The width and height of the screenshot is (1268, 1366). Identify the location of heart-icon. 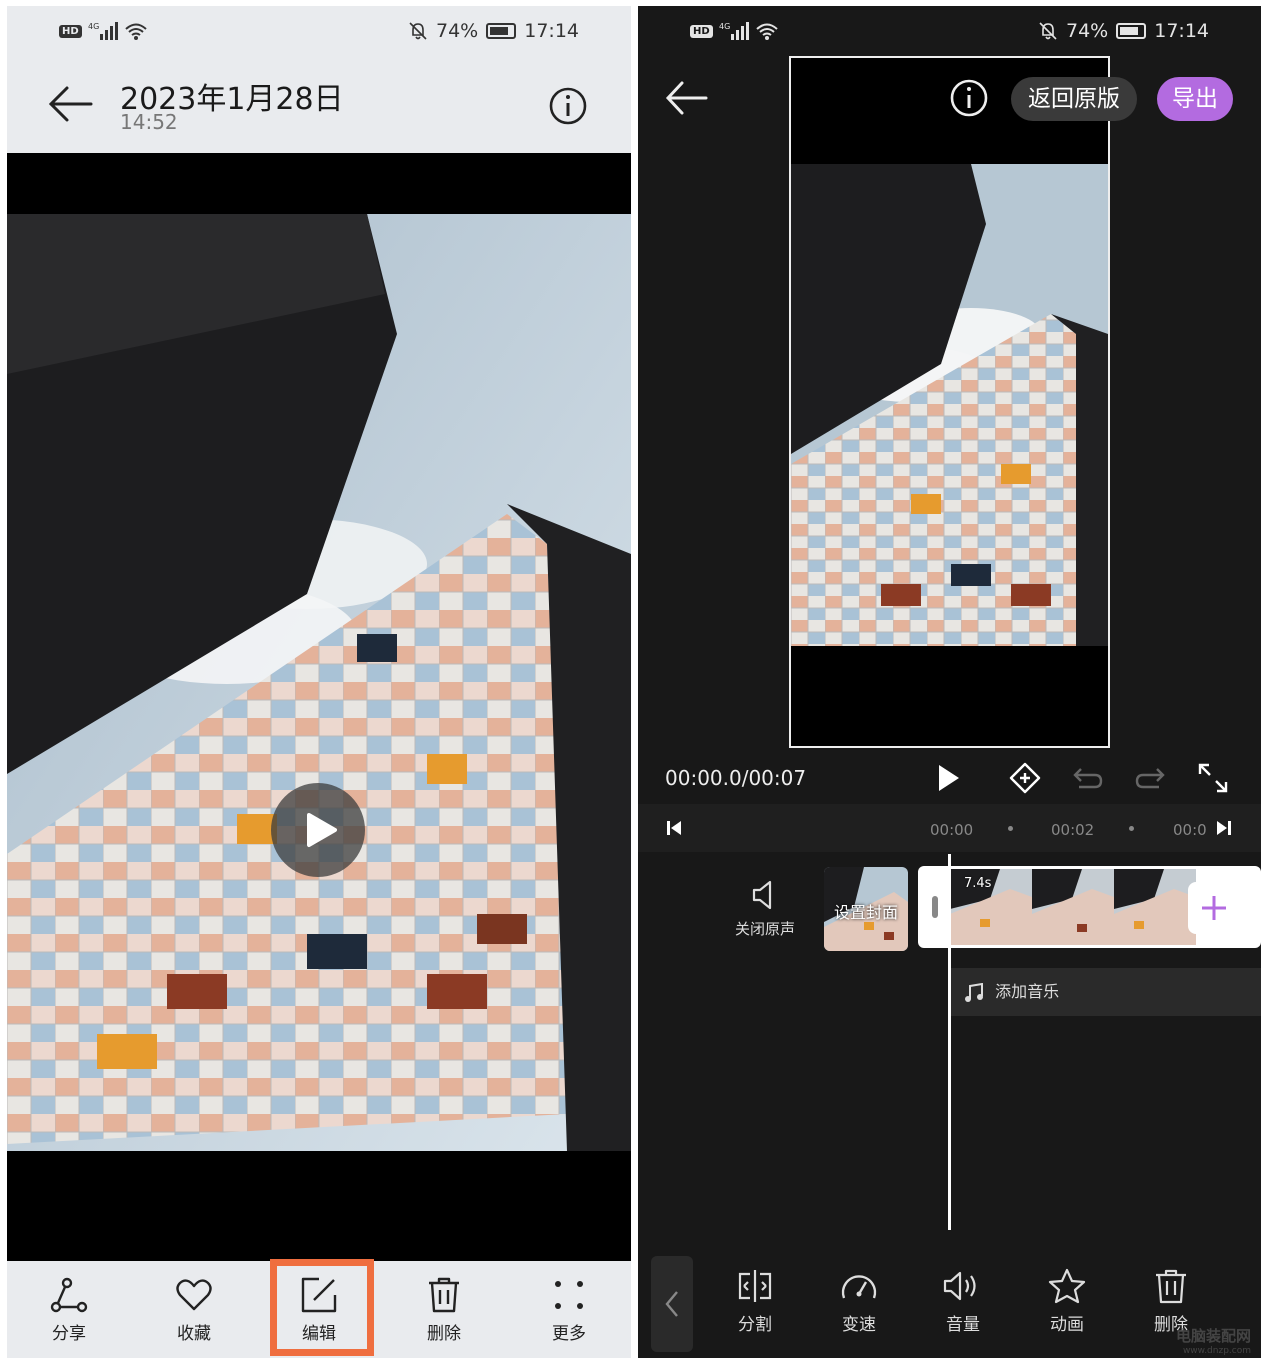
(194, 1295).